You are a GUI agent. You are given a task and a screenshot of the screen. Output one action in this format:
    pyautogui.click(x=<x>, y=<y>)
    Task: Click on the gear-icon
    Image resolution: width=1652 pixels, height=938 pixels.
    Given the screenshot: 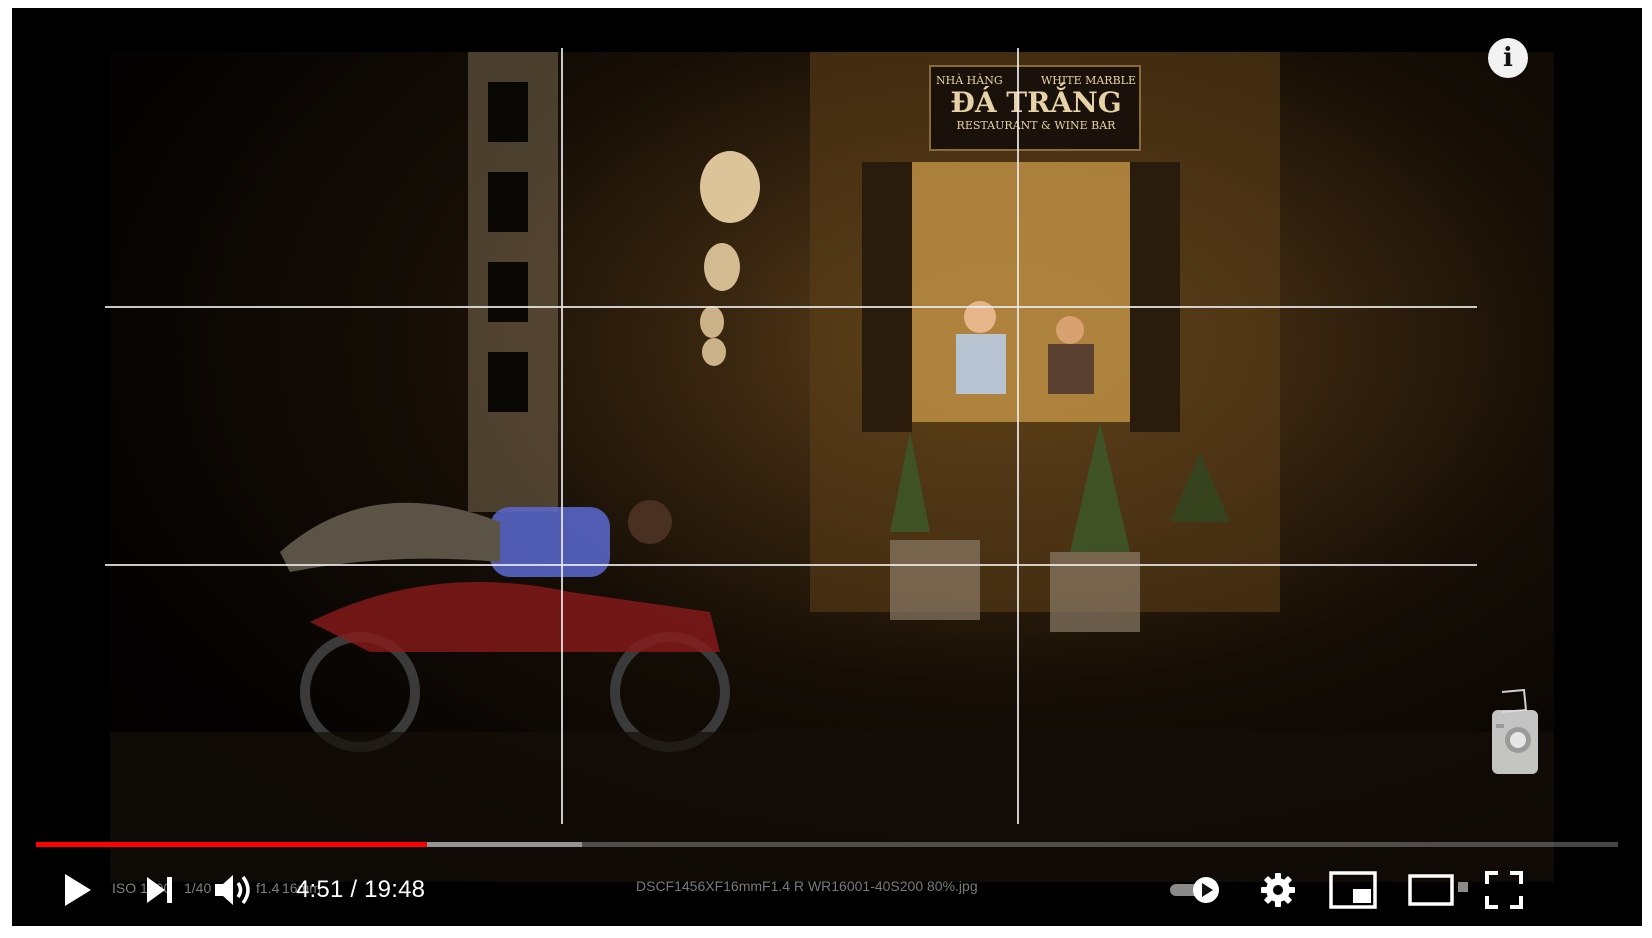 What is the action you would take?
    pyautogui.click(x=1278, y=890)
    